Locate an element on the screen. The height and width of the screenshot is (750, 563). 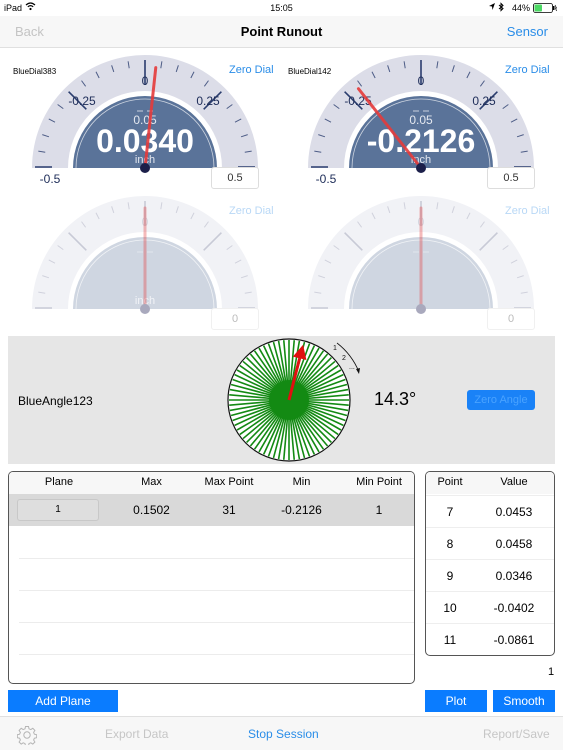
angle-sensor-name: BlueAngle123 is located at coordinates (55, 401).